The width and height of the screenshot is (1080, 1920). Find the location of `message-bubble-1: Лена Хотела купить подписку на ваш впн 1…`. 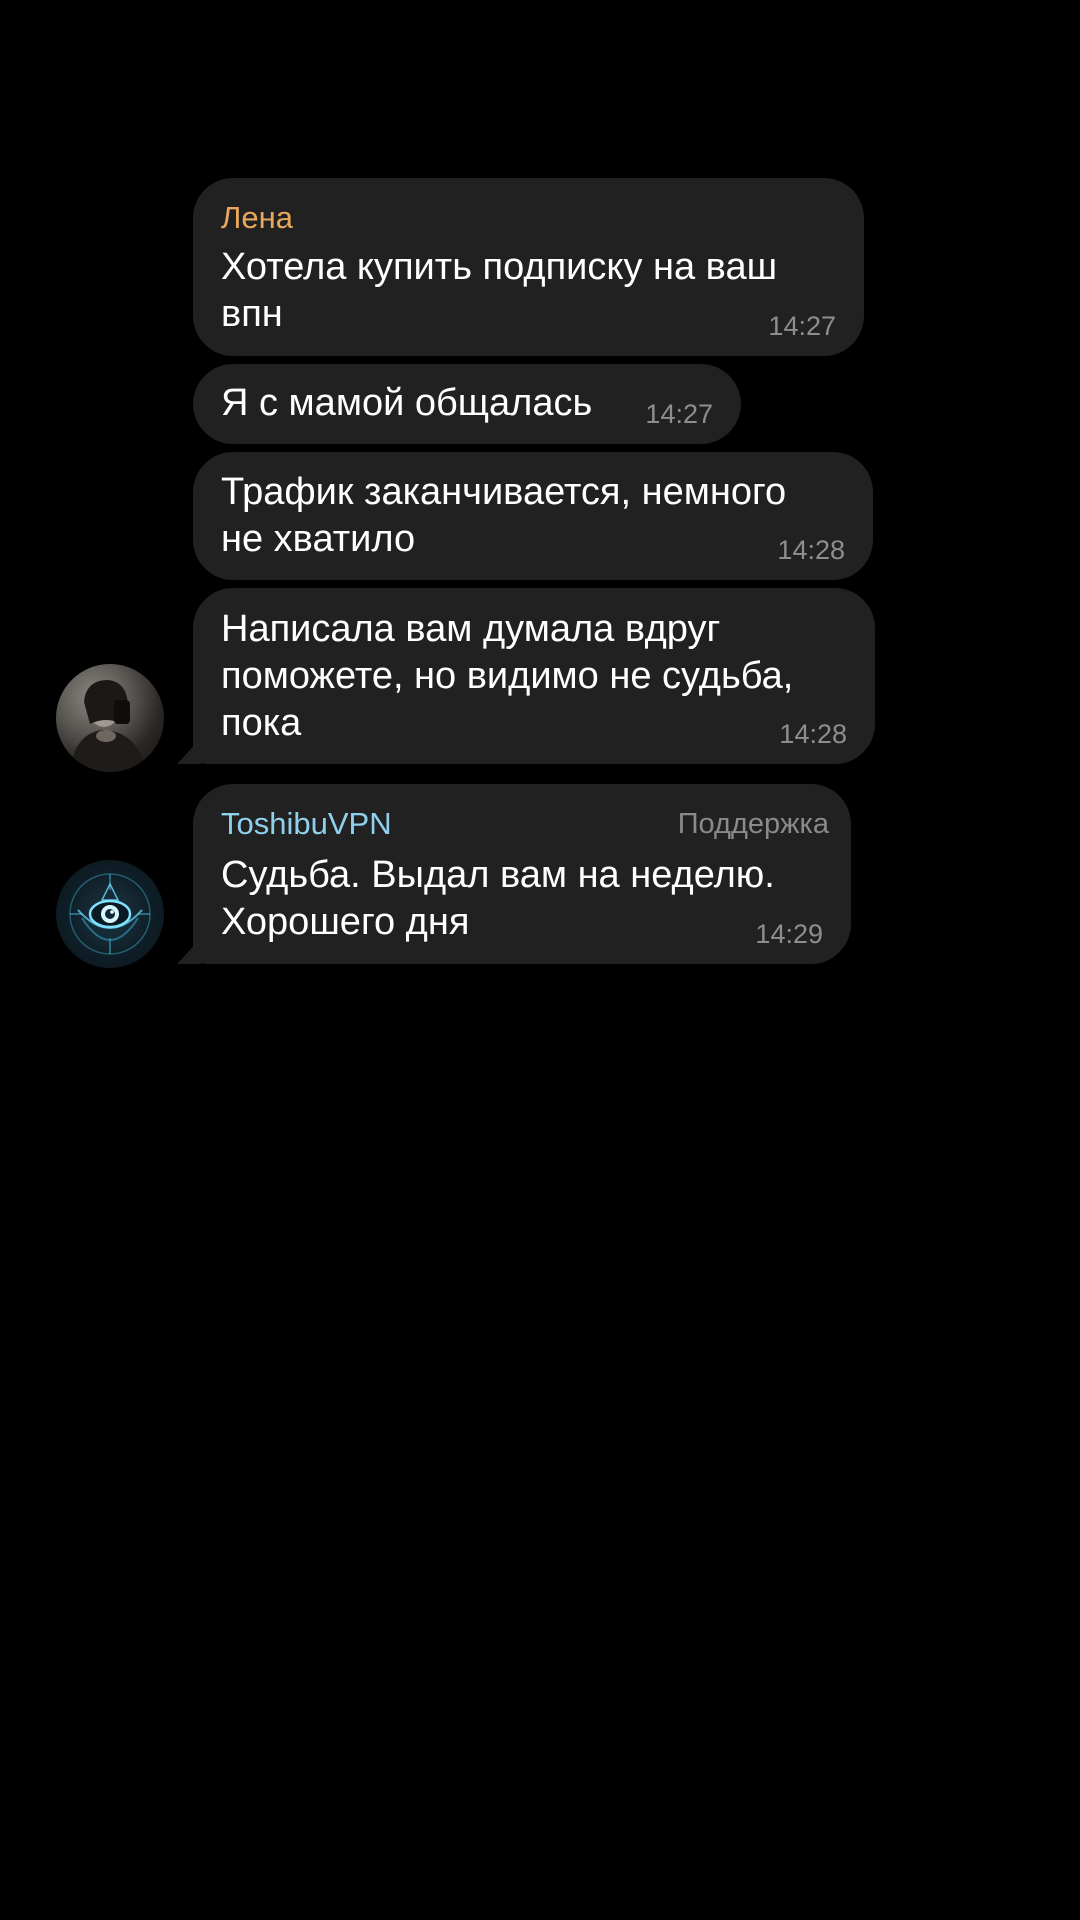

message-bubble-1: Лена Хотела купить подписку на ваш впн 1… is located at coordinates (528, 267).